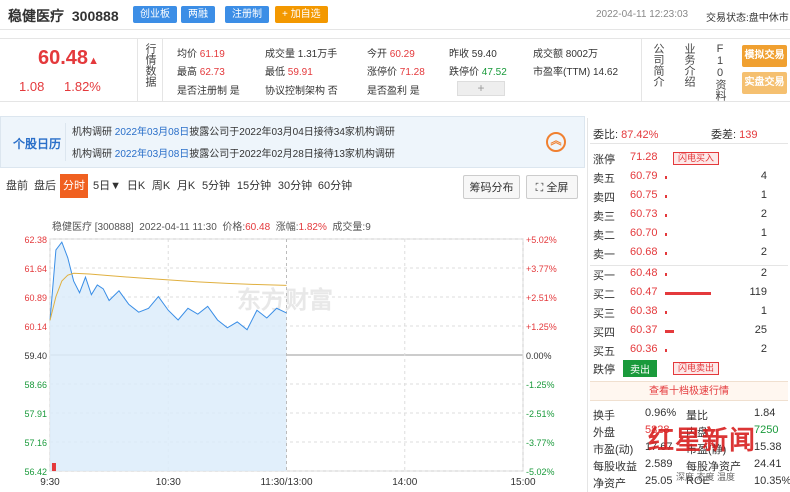 The width and height of the screenshot is (790, 492). Describe the element at coordinates (644, 349) in the screenshot. I see `bid-price: 60.36` at that location.